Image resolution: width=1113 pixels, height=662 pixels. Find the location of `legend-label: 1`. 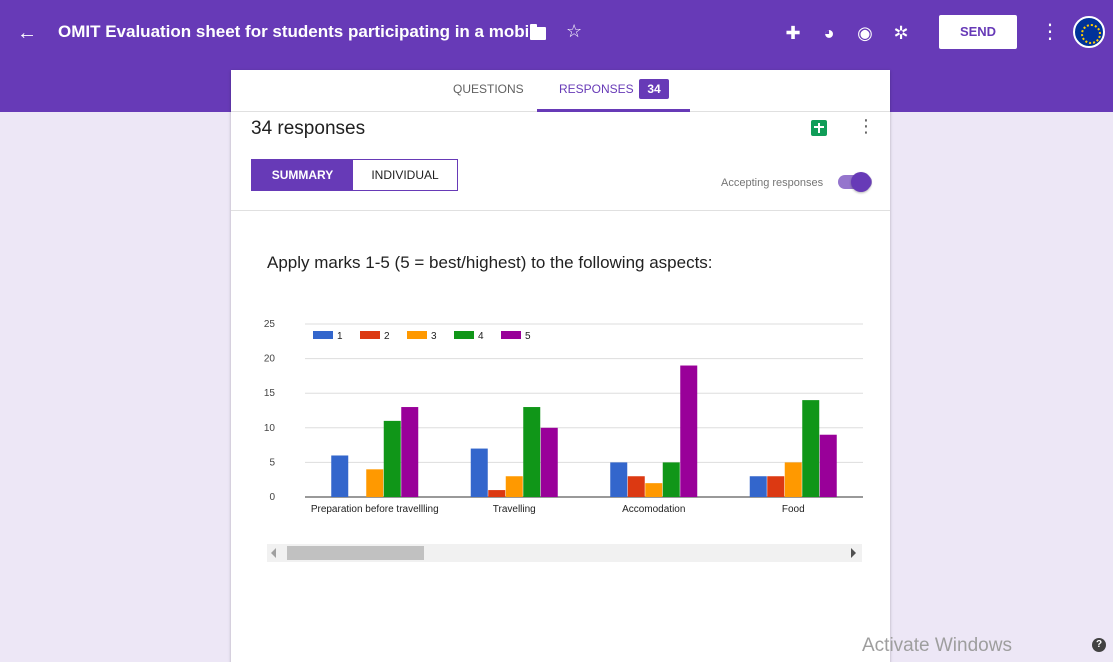

legend-label: 1 is located at coordinates (340, 336).